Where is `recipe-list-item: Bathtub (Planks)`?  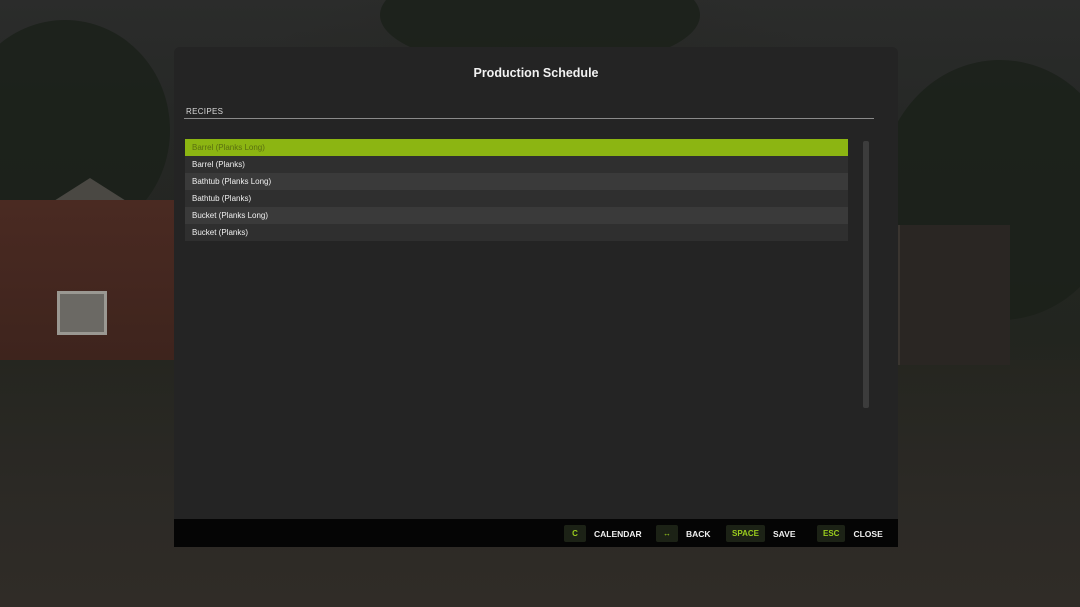 recipe-list-item: Bathtub (Planks) is located at coordinates (516, 198).